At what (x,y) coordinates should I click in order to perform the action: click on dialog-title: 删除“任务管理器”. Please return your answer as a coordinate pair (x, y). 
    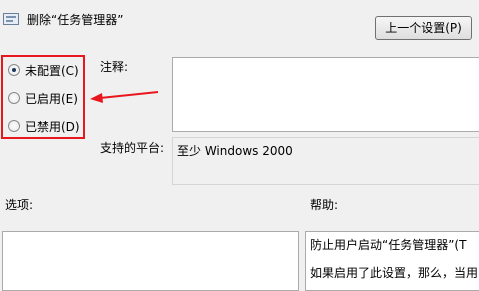
    Looking at the image, I should click on (75, 20).